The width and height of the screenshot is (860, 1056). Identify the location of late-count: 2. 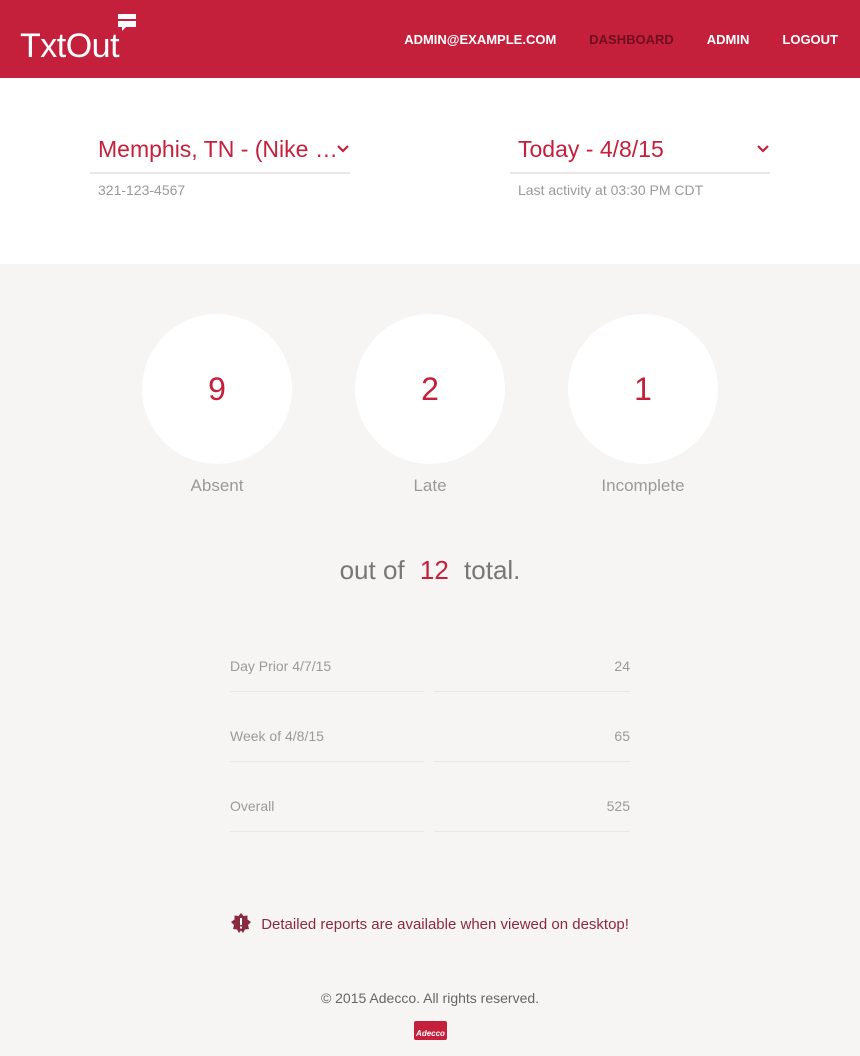
(430, 388).